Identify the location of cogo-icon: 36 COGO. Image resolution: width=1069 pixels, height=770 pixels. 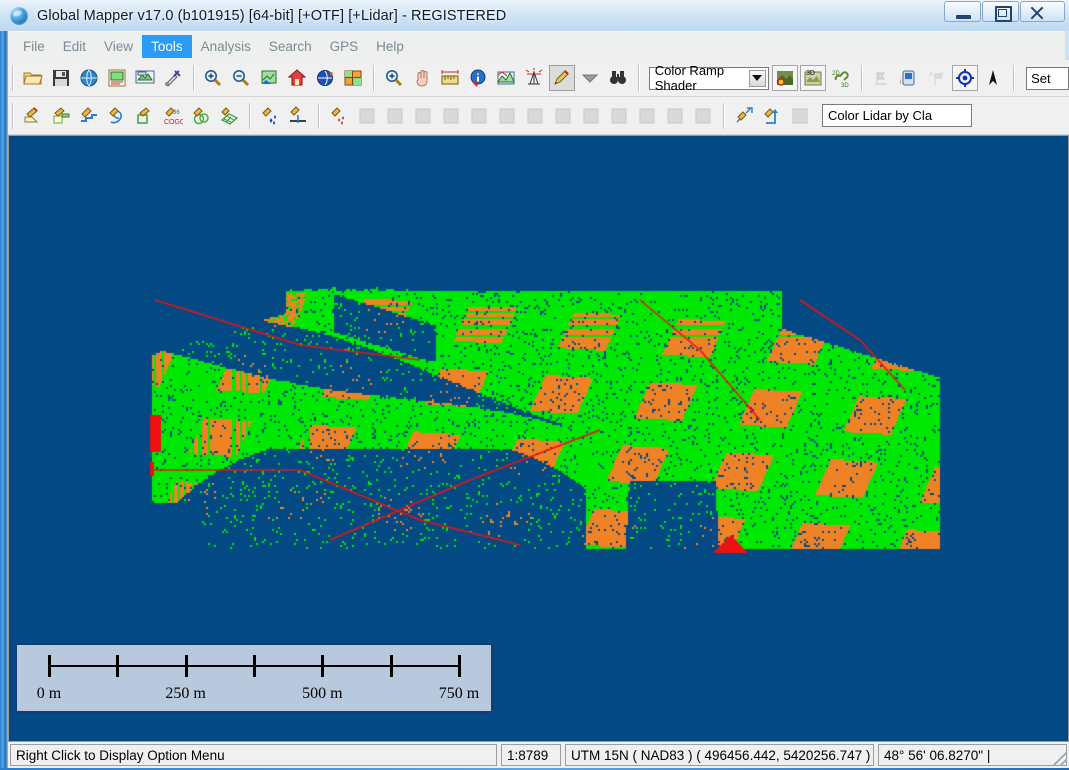
(173, 115).